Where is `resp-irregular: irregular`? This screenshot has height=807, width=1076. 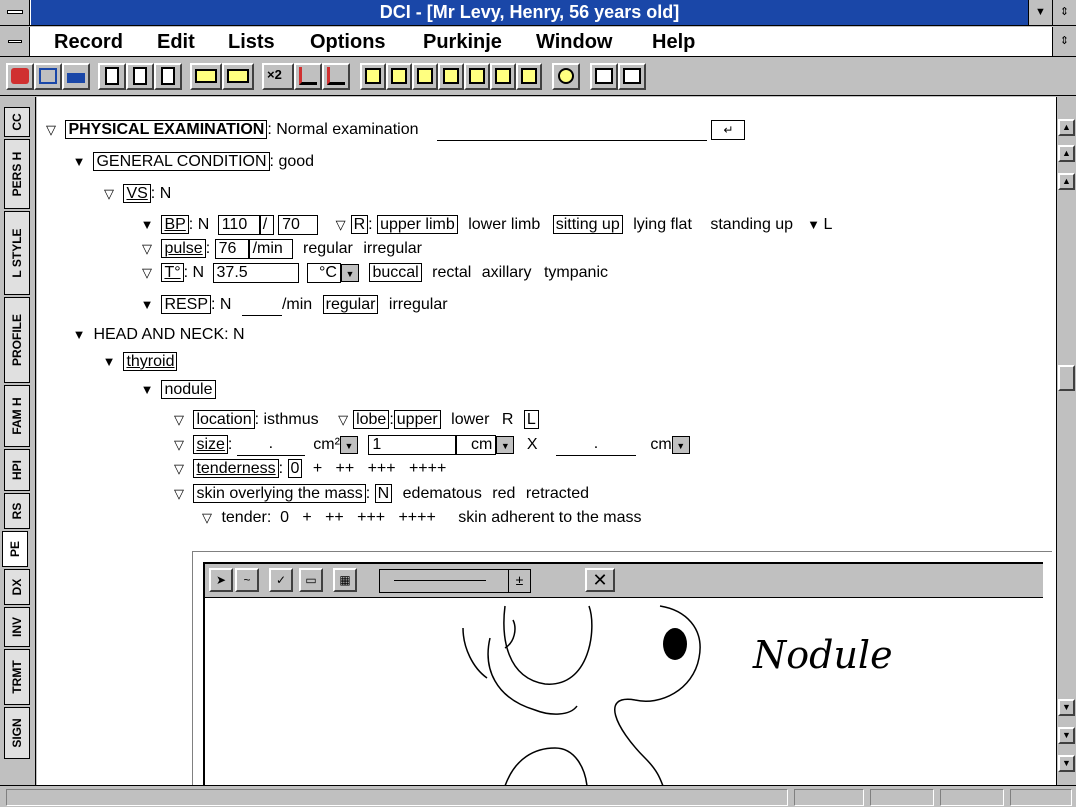 resp-irregular: irregular is located at coordinates (418, 304).